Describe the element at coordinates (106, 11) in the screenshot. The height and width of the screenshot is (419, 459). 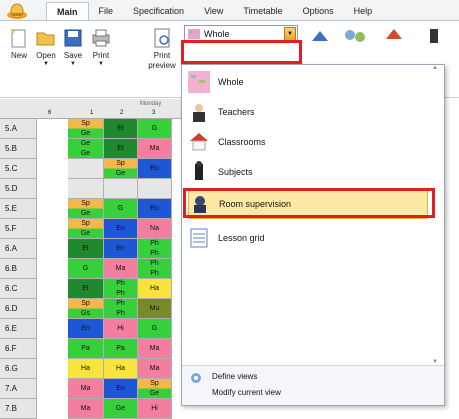
I see `tab-file: File` at that location.